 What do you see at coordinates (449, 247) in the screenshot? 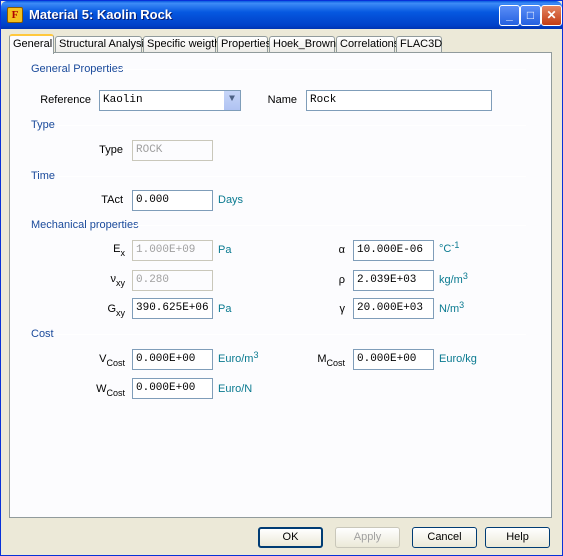
I see `alpha-unit: °C-1` at bounding box center [449, 247].